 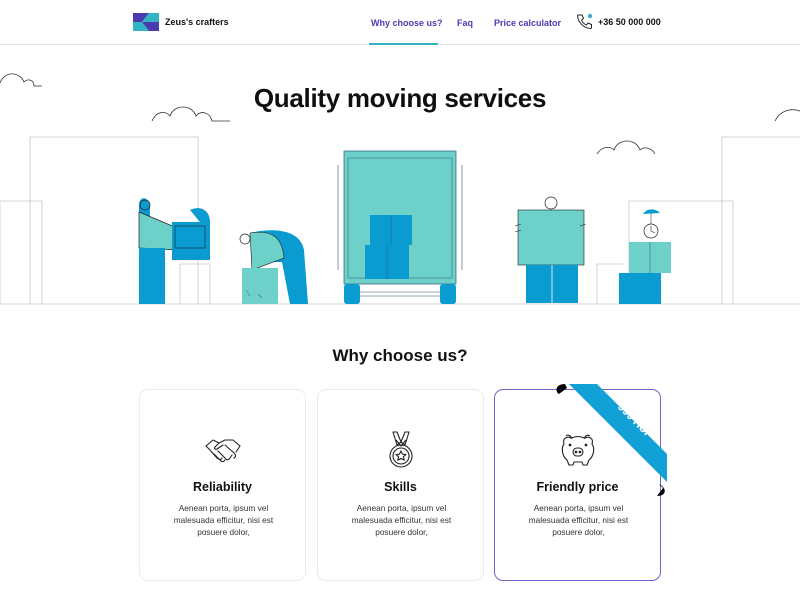 I want to click on nav-price-calculator: Price calculator, so click(x=527, y=23).